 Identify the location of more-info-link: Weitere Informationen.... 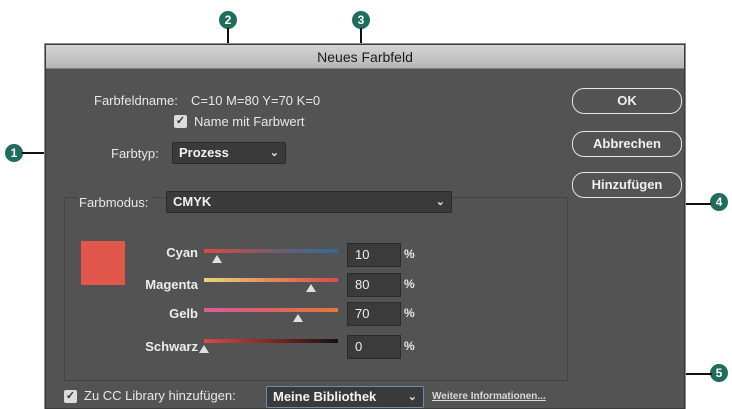
(489, 396).